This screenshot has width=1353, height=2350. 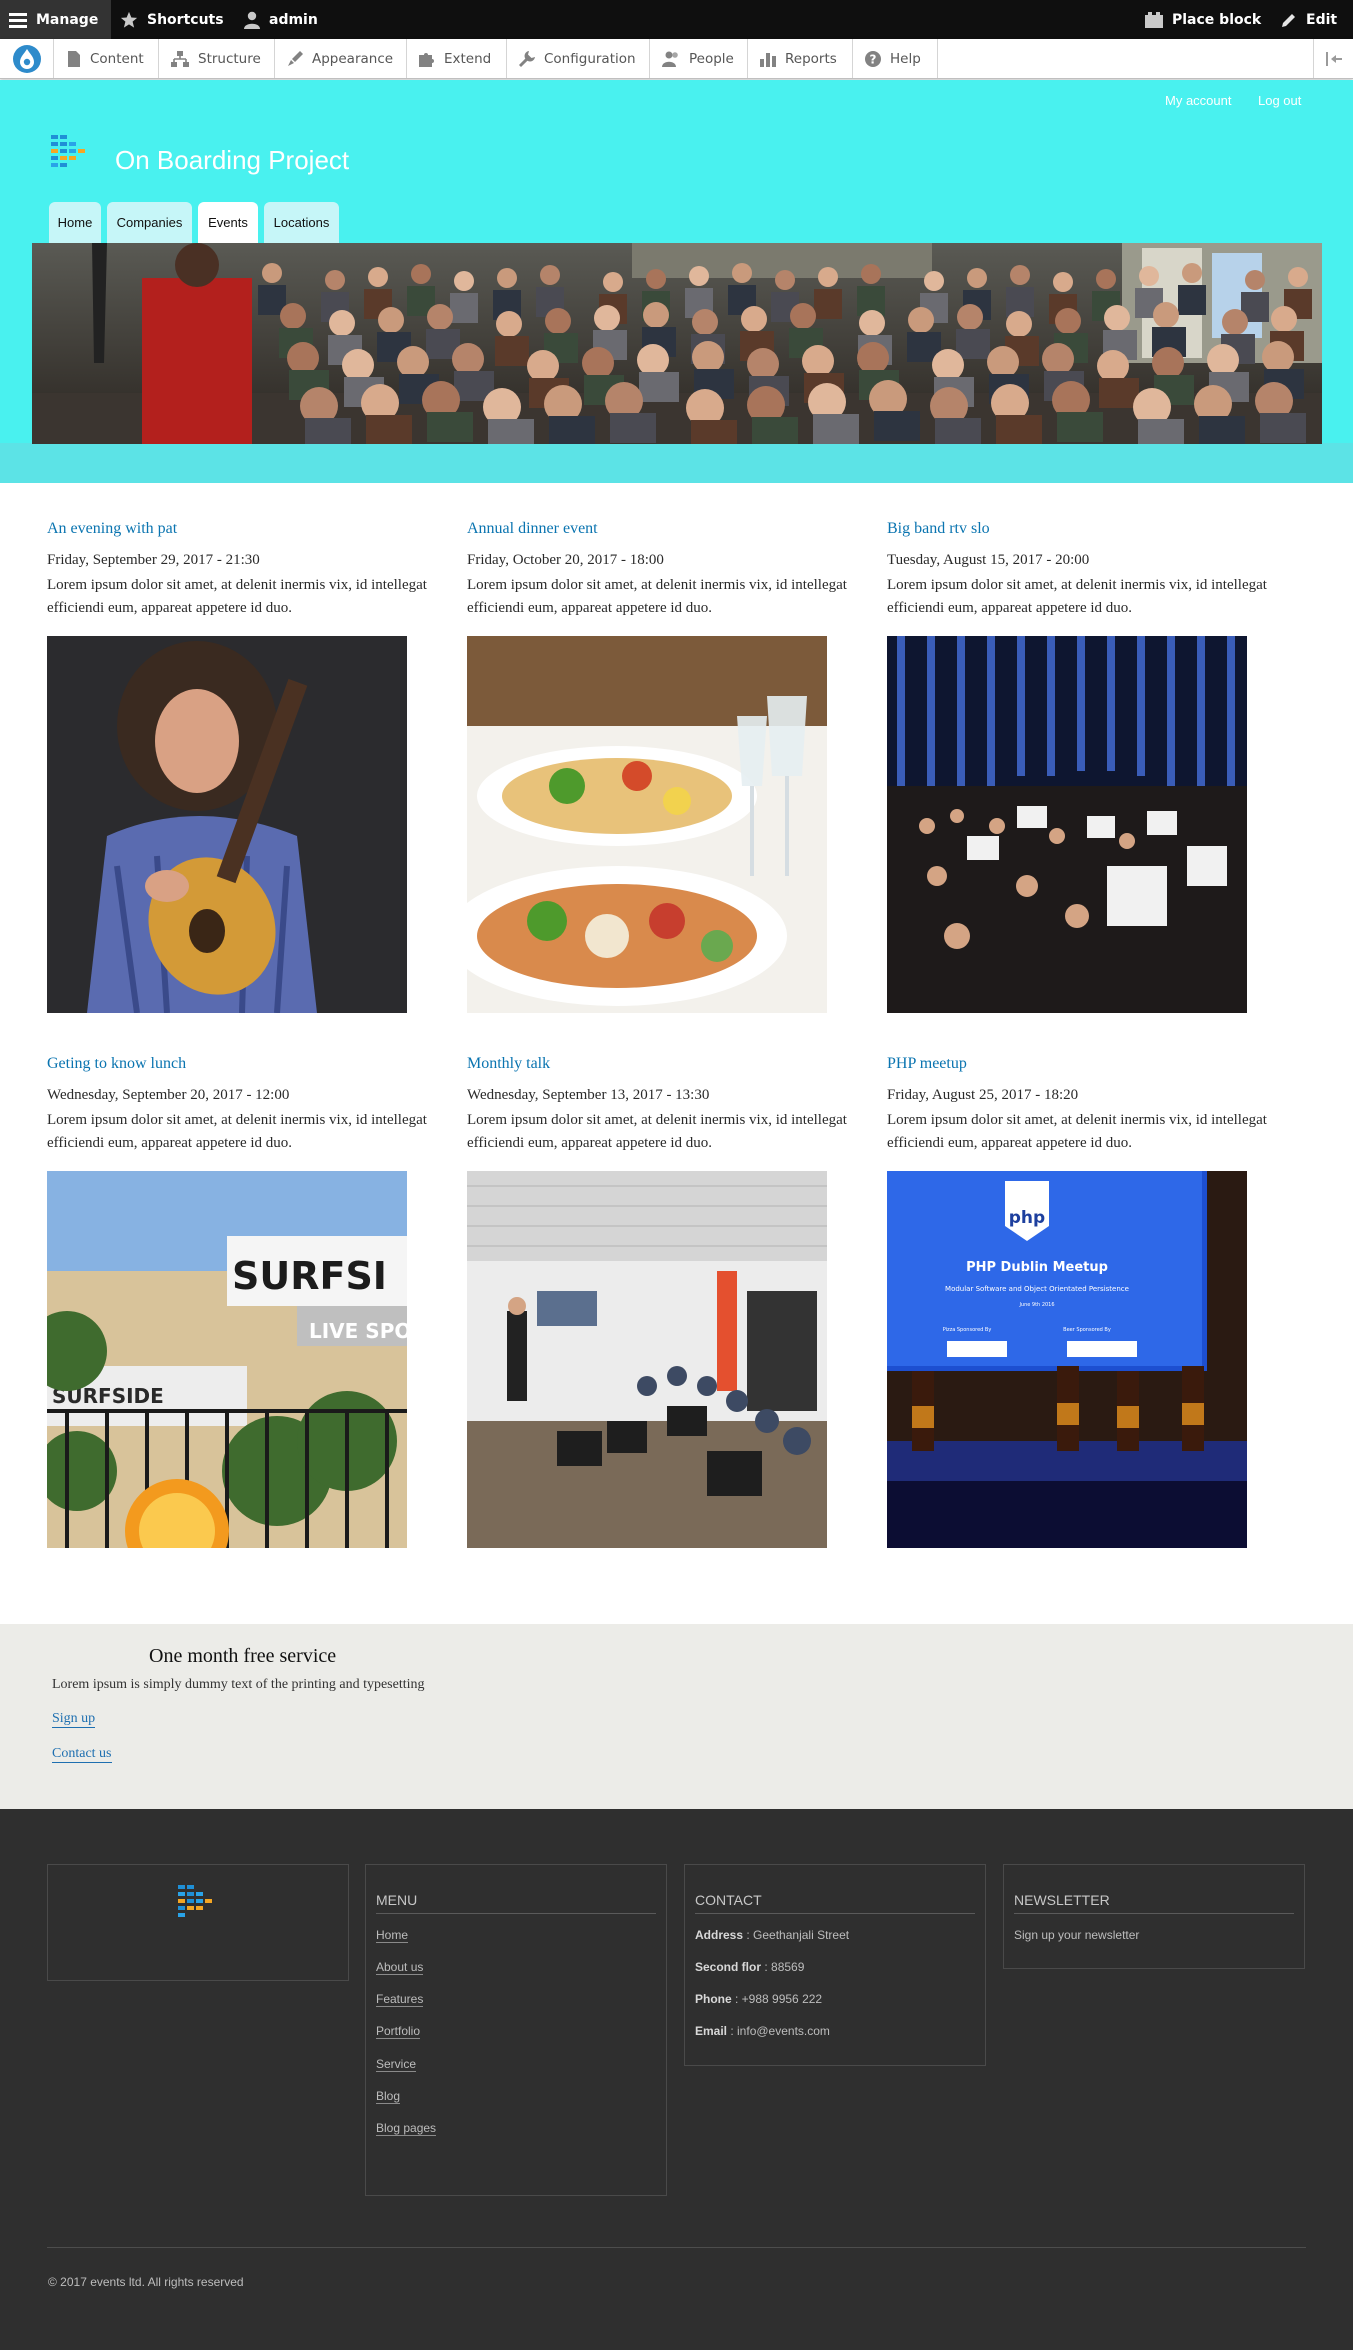 I want to click on tray-item-appearance: Appearance, so click(x=341, y=58).